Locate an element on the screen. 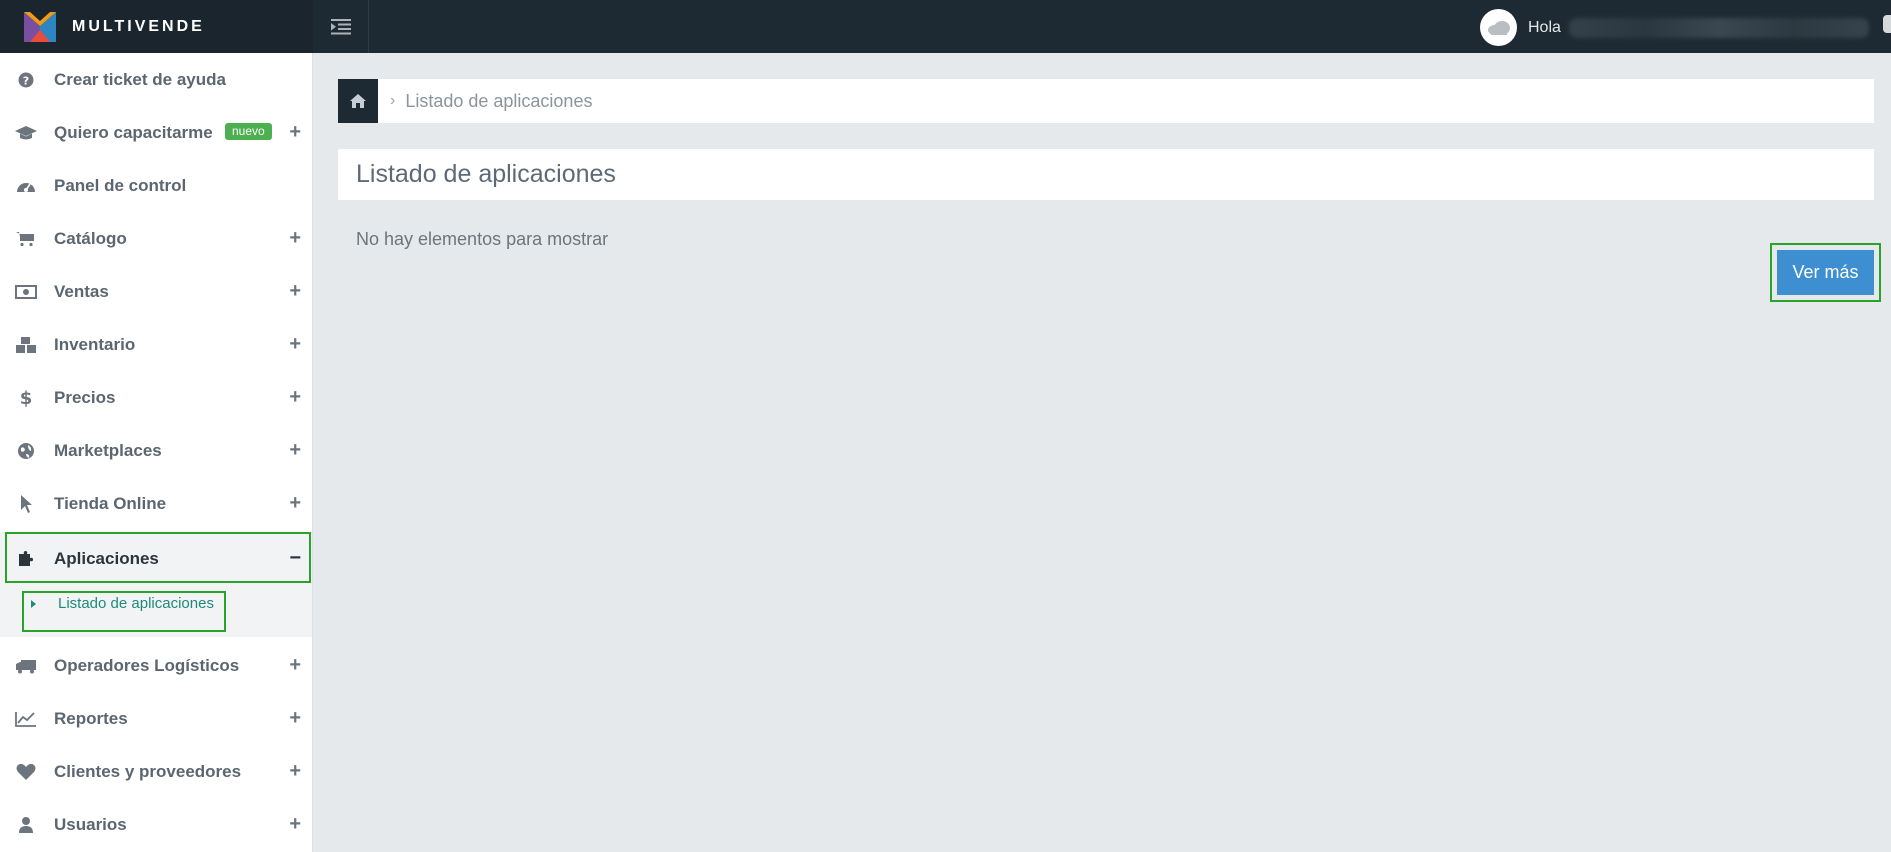 Image resolution: width=1891 pixels, height=852 pixels. greeting-text: Hola is located at coordinates (1544, 27).